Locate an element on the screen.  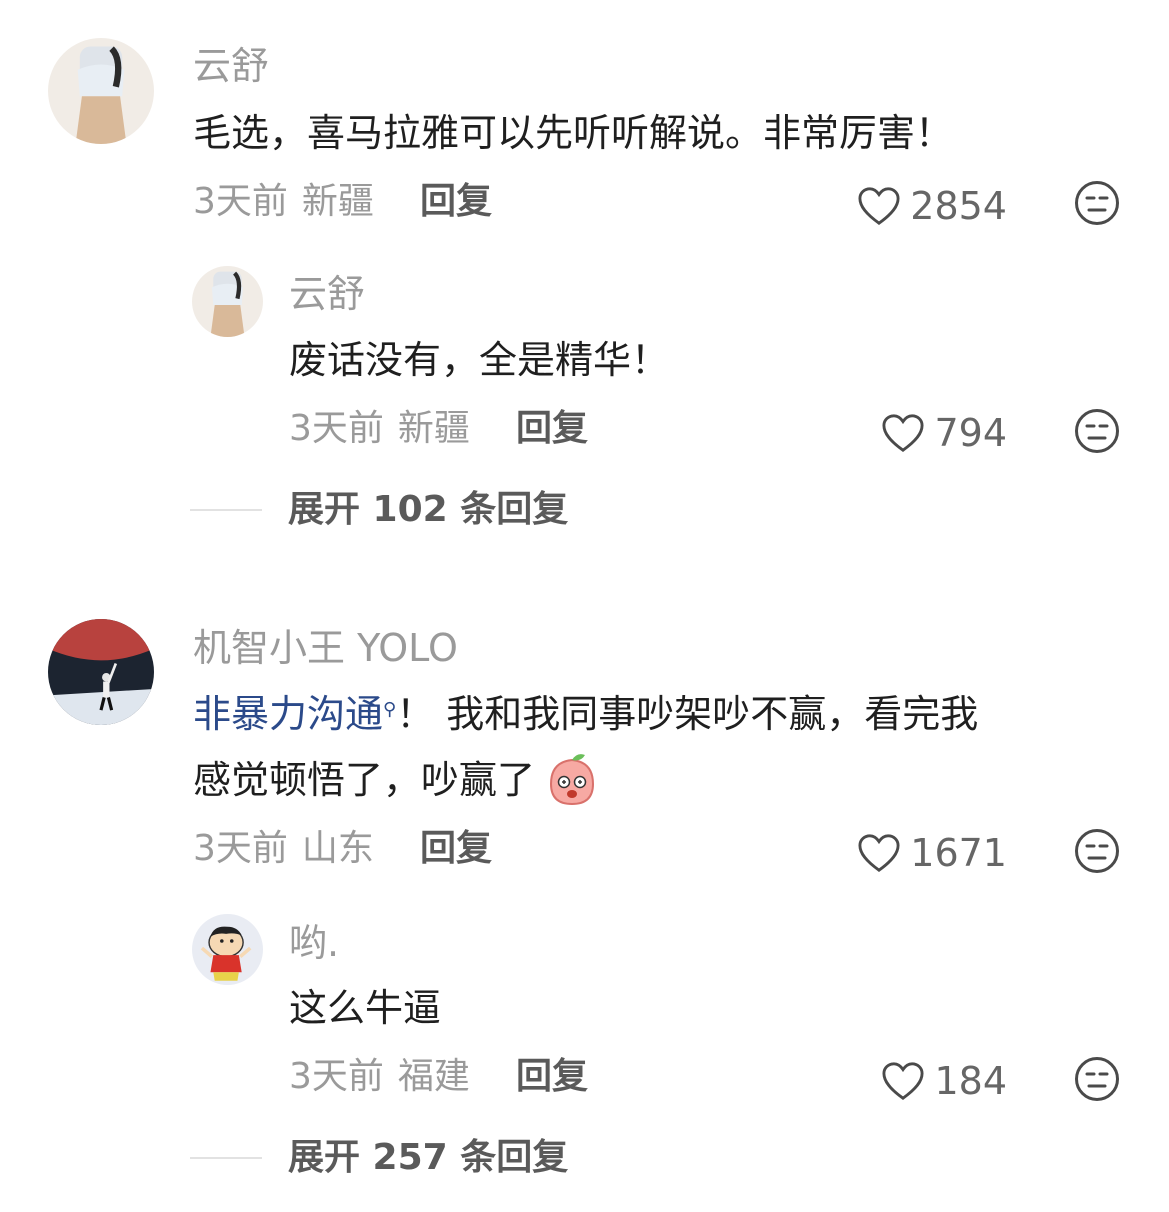
peach-face-emoji is located at coordinates (572, 779).